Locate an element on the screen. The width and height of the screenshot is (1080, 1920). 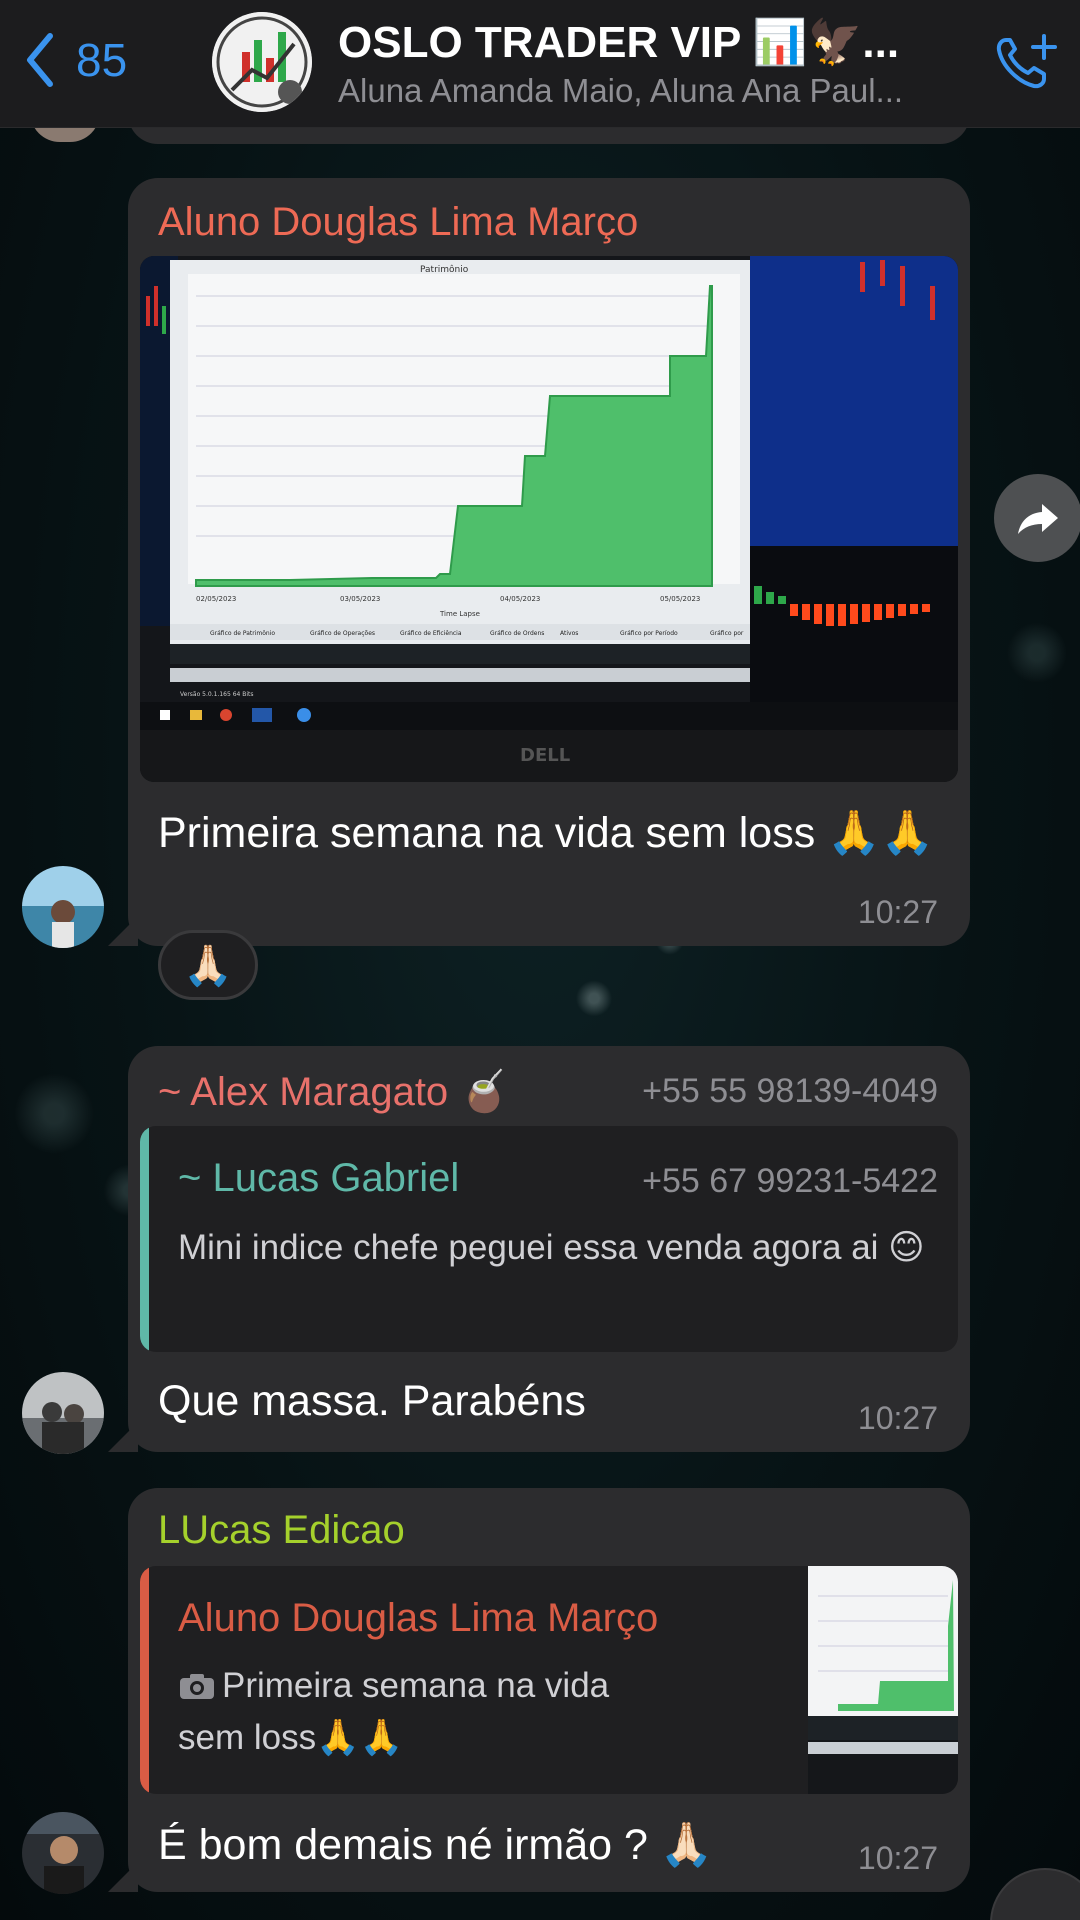
sender-phone: +55 55 98139-4049 is located at coordinates (790, 1091).